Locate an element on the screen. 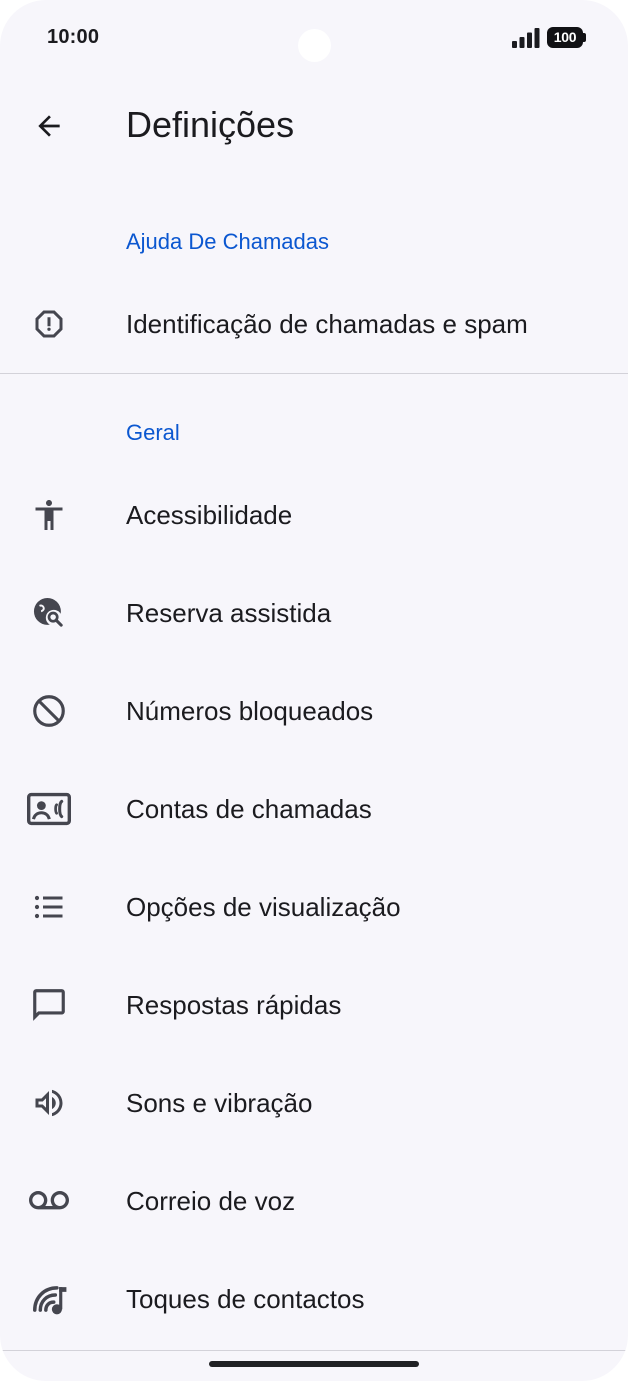 This screenshot has height=1381, width=628. settings-item-display-options: Opções de visualização is located at coordinates (314, 907).